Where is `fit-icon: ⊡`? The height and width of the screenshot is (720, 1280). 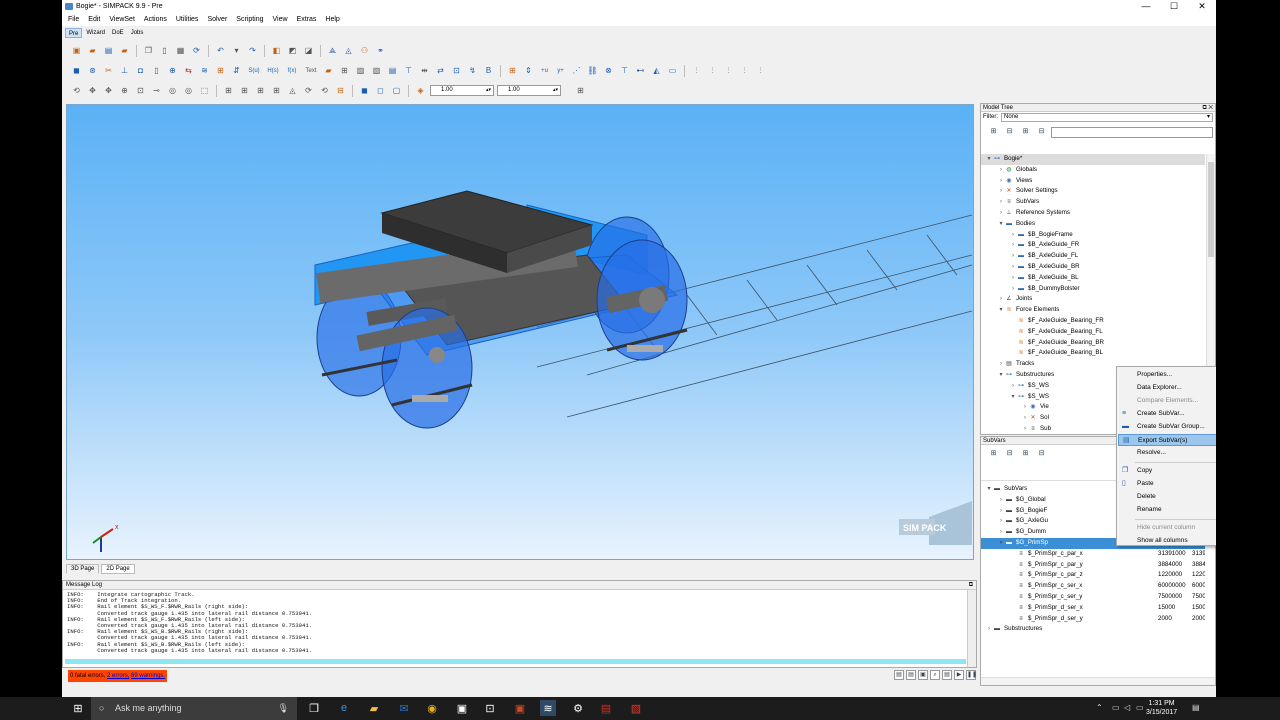
fit-icon: ⊡ is located at coordinates (140, 90).